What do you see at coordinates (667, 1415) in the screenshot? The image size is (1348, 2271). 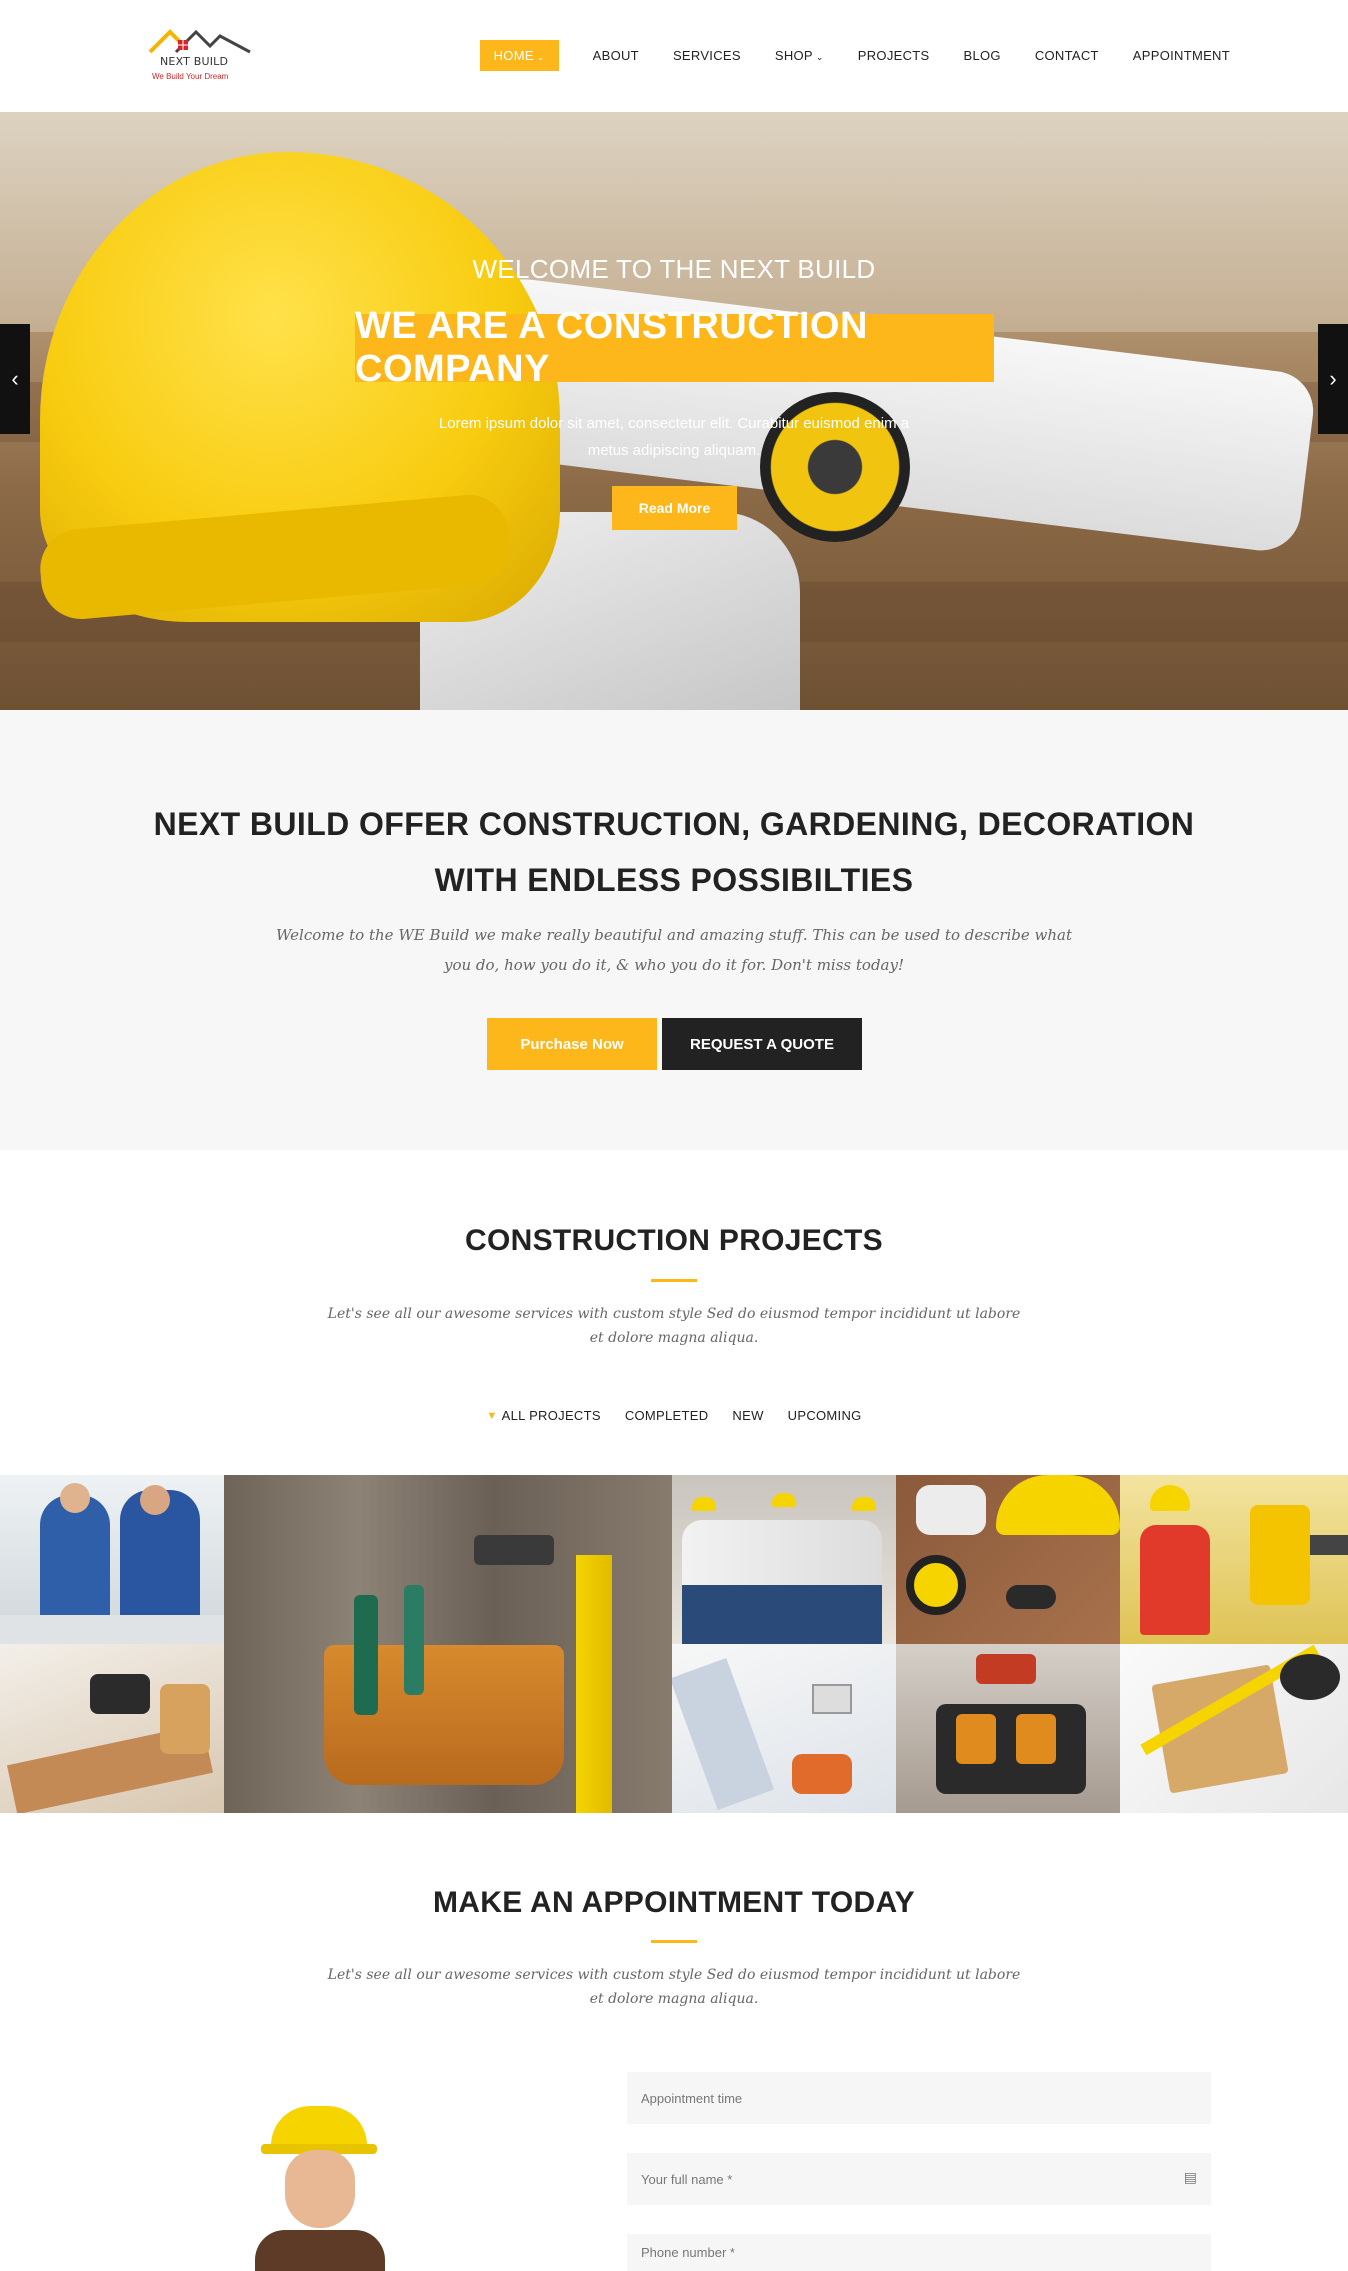 I see `filter-completed: COMPLETED` at bounding box center [667, 1415].